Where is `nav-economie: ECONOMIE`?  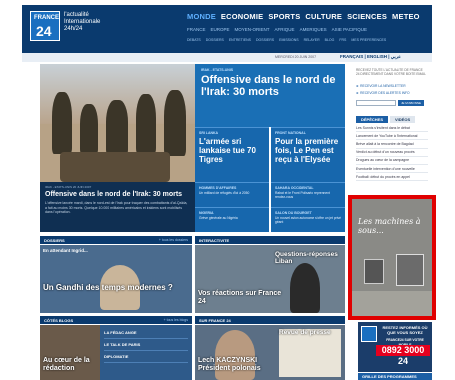
nav-economie: ECONOMIE is located at coordinates (242, 16).